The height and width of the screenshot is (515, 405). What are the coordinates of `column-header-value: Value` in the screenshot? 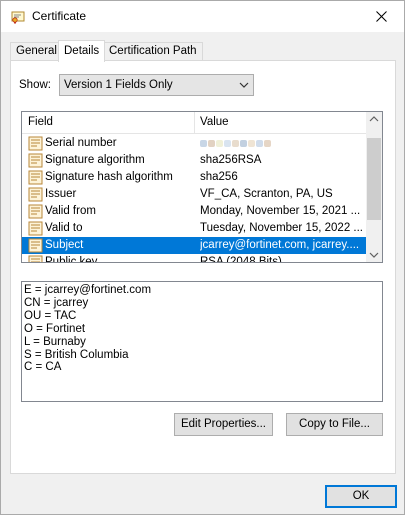 It's located at (214, 122).